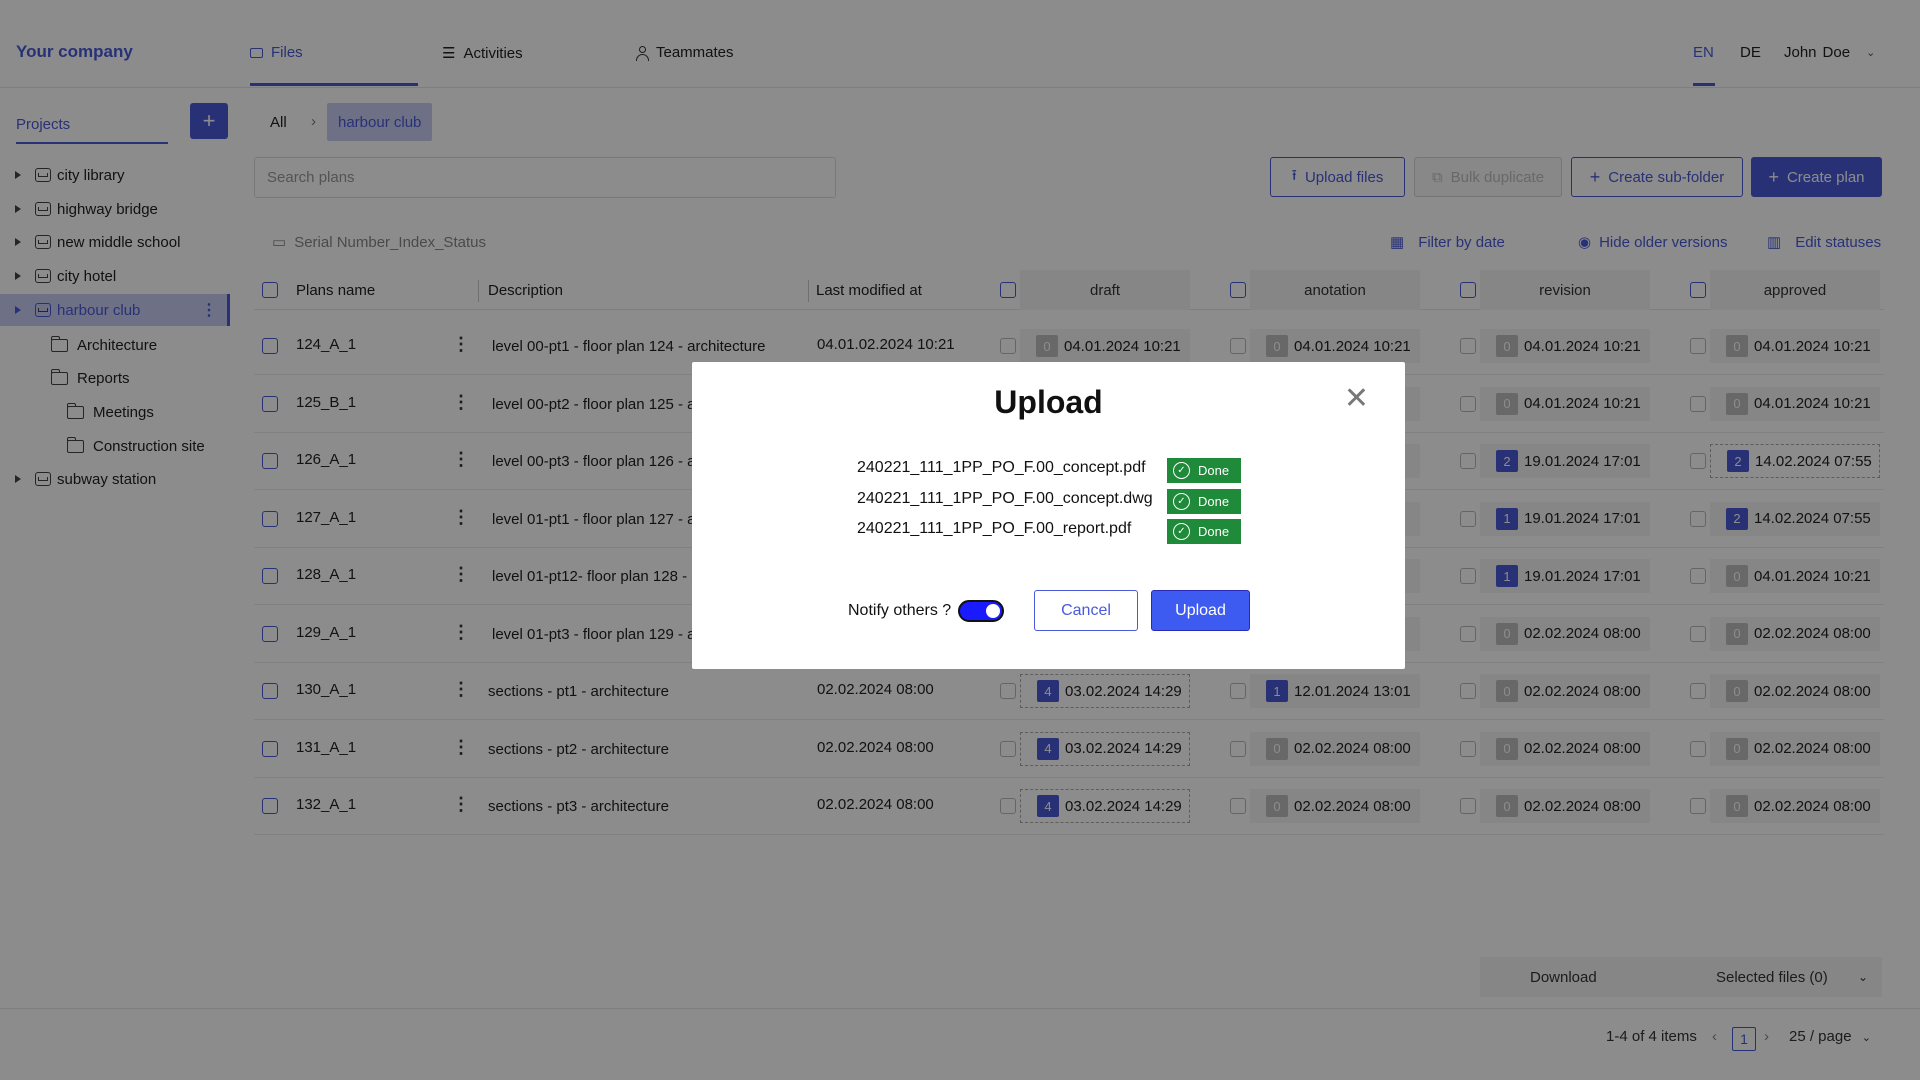 This screenshot has height=1080, width=1920. I want to click on upload-file-name: 240221_111_1PP_PO_F.00_concept.pdf, so click(1001, 467).